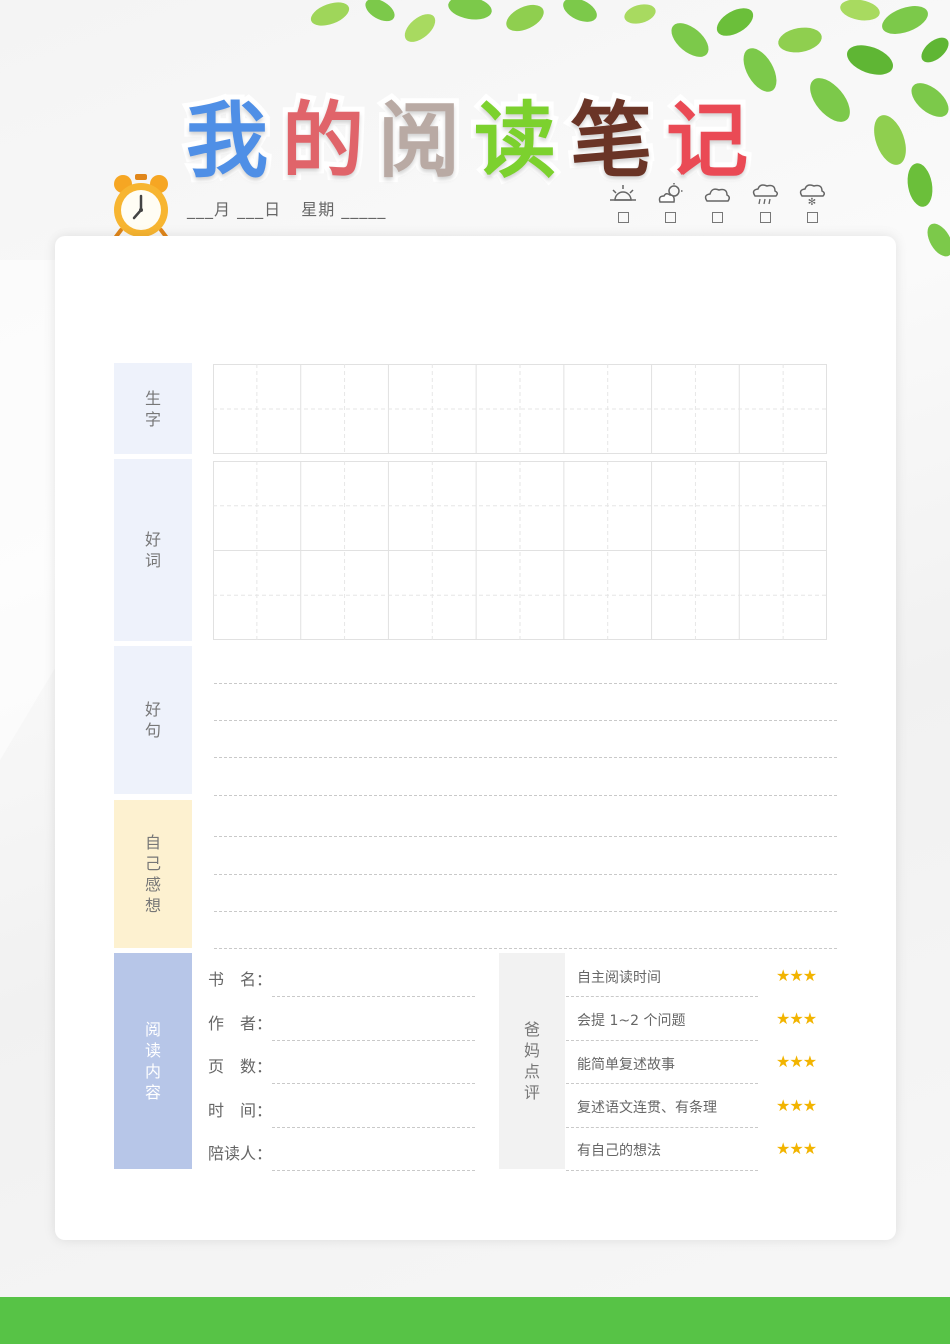  I want to click on time-field, so click(373, 1127).